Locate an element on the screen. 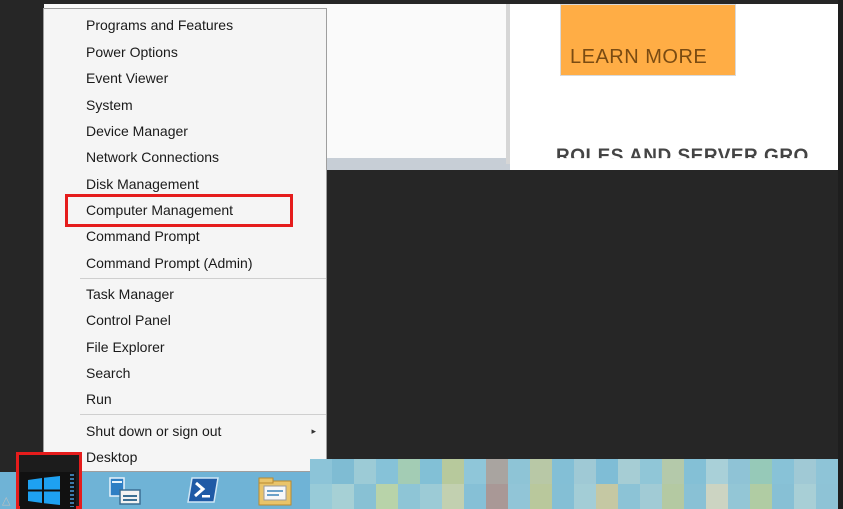 Image resolution: width=843 pixels, height=509 pixels. menu-item-label: Shut down or sign out is located at coordinates (154, 431).